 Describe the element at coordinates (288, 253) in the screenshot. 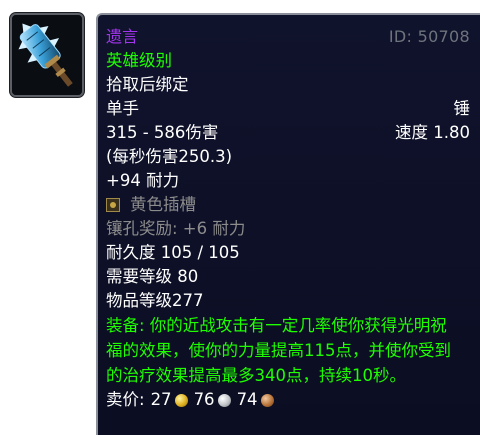

I see `durability-row: 耐久度 105 / 105` at that location.